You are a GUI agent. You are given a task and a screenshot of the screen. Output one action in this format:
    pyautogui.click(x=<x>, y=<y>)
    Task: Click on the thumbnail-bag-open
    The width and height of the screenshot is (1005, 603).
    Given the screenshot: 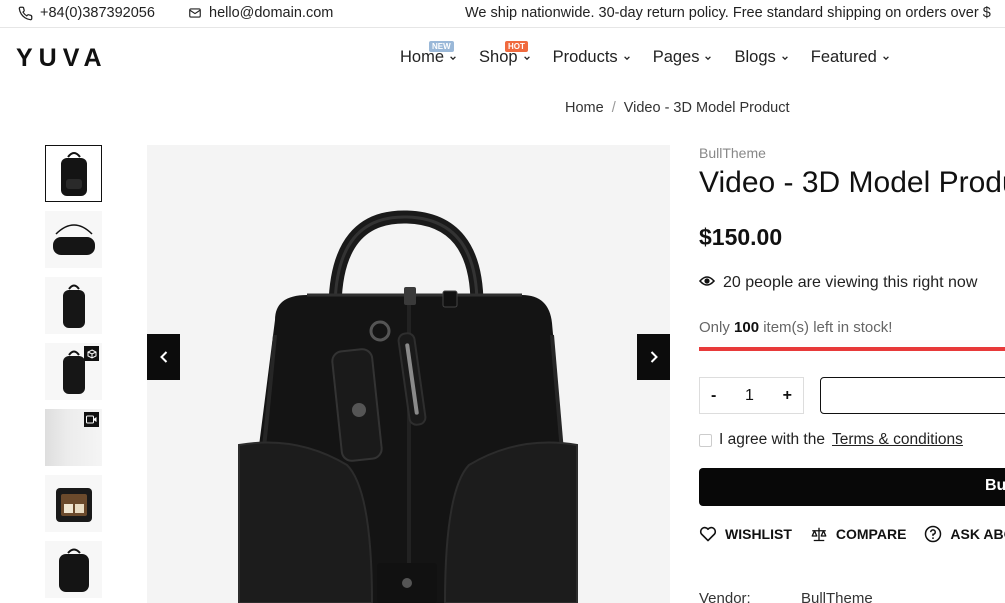 What is the action you would take?
    pyautogui.click(x=73, y=503)
    